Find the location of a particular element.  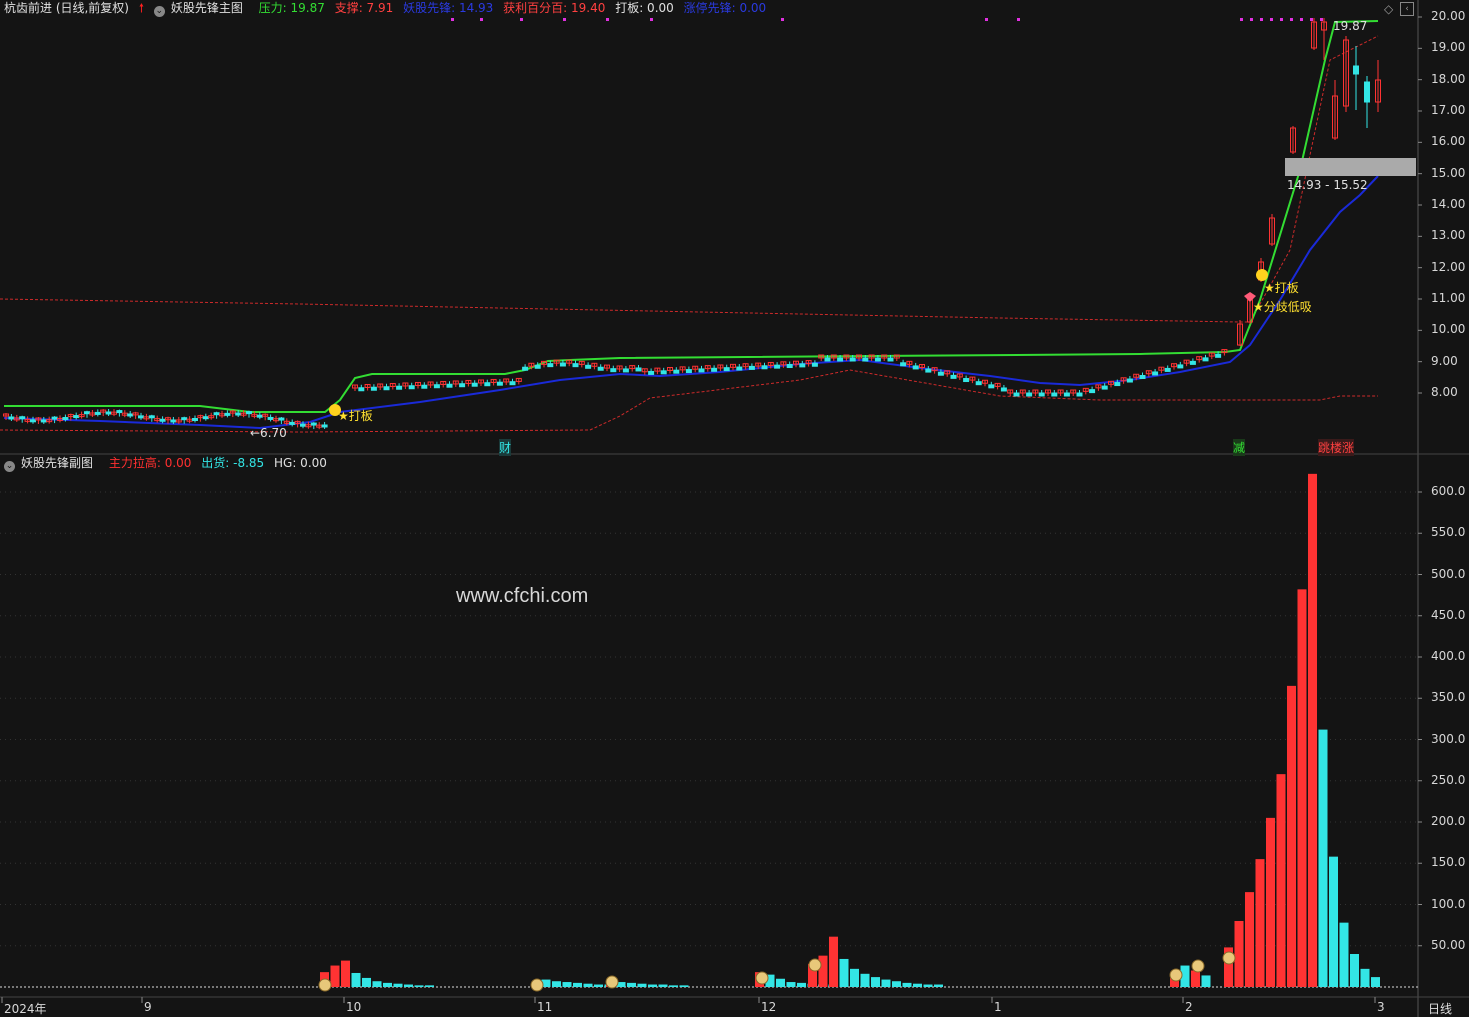

main-axis-label: 19.00 is located at coordinates (1448, 47).